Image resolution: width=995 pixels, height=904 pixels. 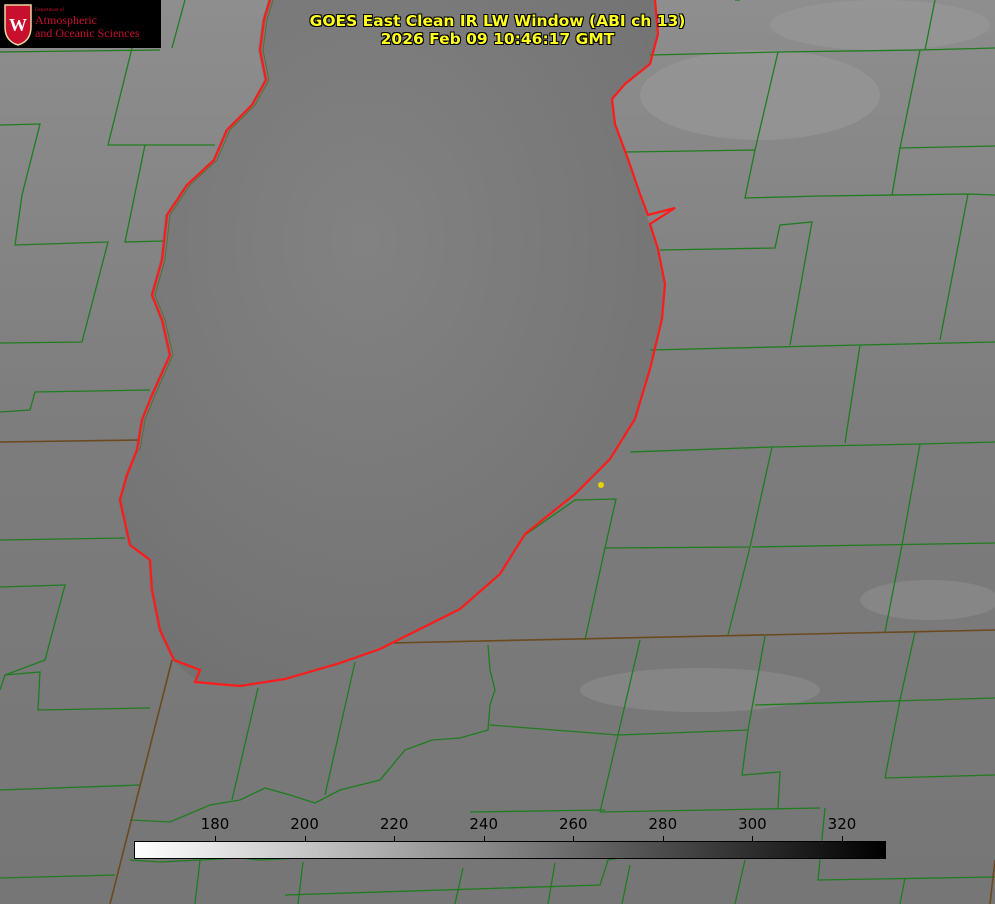 I want to click on colorbar-tick-label: 300, so click(x=752, y=824).